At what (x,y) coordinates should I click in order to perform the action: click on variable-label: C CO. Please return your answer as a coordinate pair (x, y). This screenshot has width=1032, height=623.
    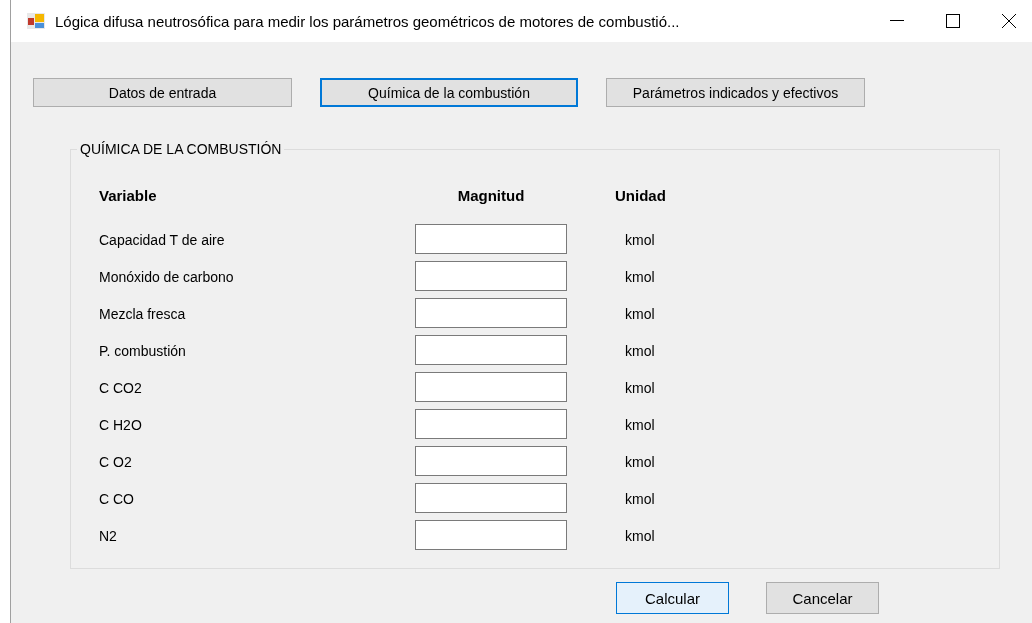
    Looking at the image, I should click on (117, 499).